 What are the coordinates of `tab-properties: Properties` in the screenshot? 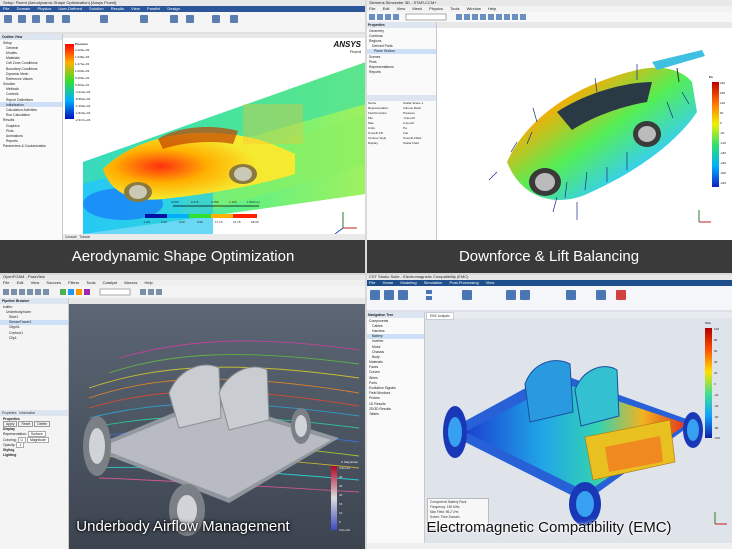 It's located at (9, 413).